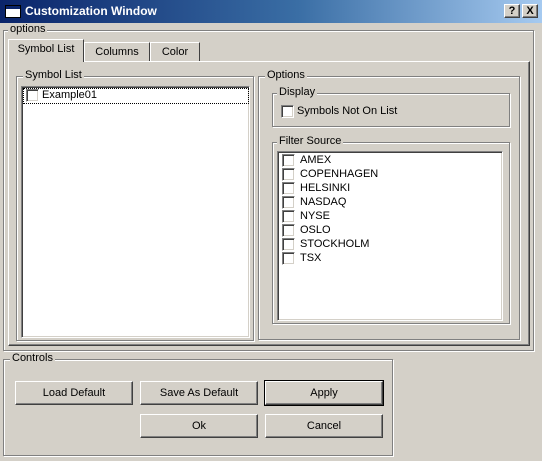  I want to click on symbols-not-on-list-checkbox, so click(287, 111).